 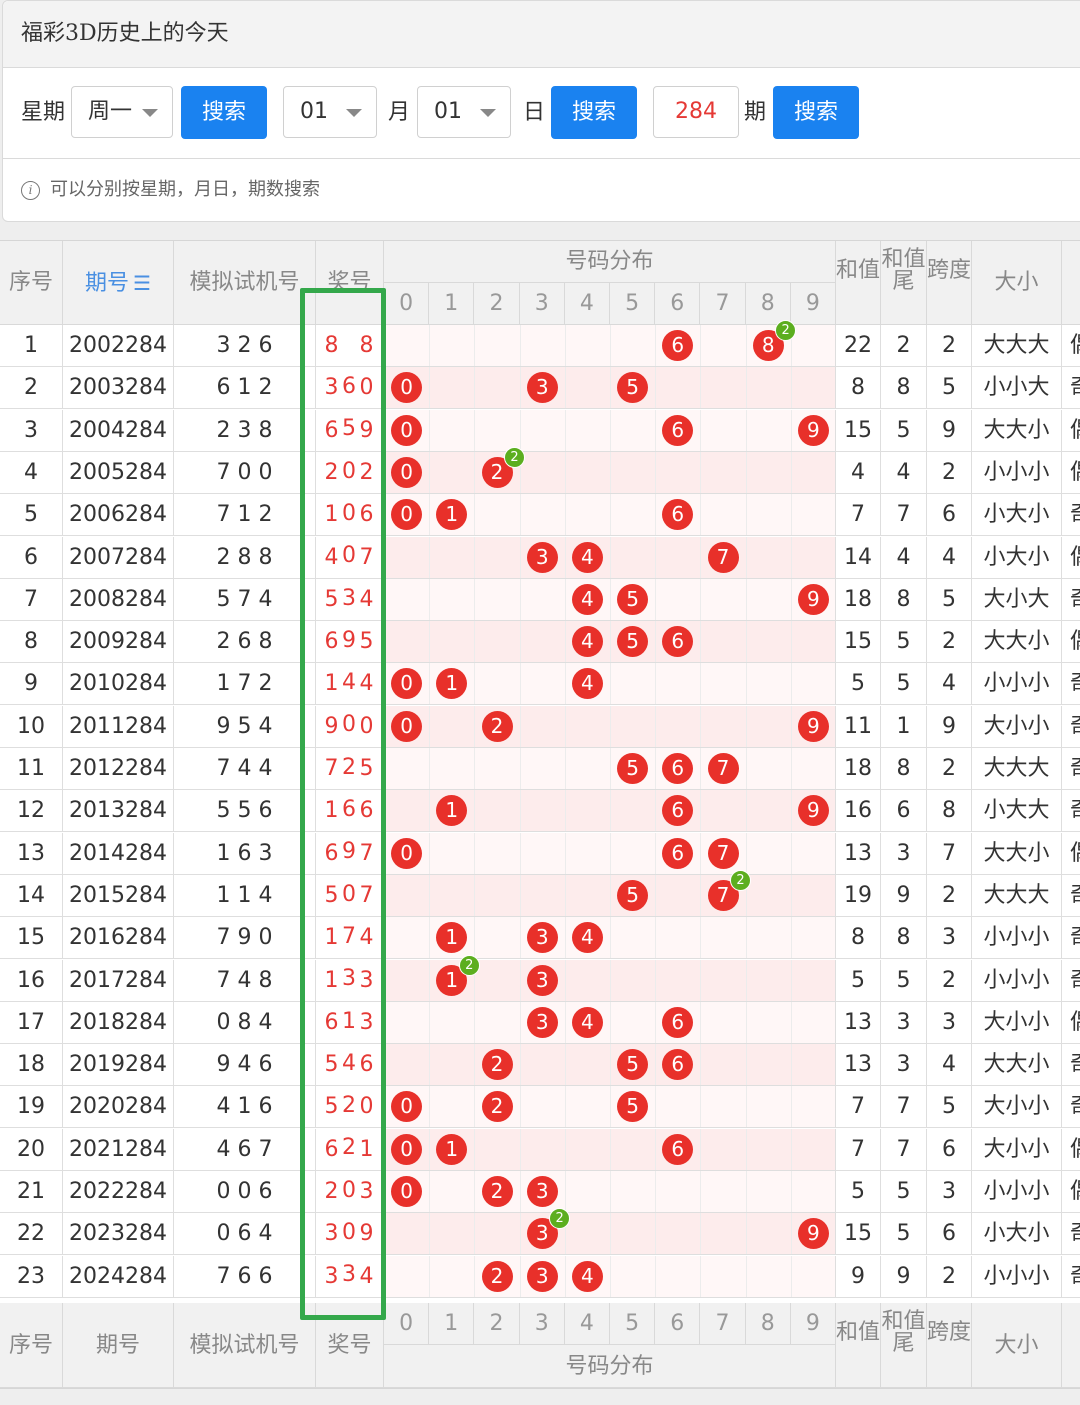 What do you see at coordinates (540, 359) in the screenshot?
I see `table-row: 120022843 2 68 8 66822222大大大偶` at bounding box center [540, 359].